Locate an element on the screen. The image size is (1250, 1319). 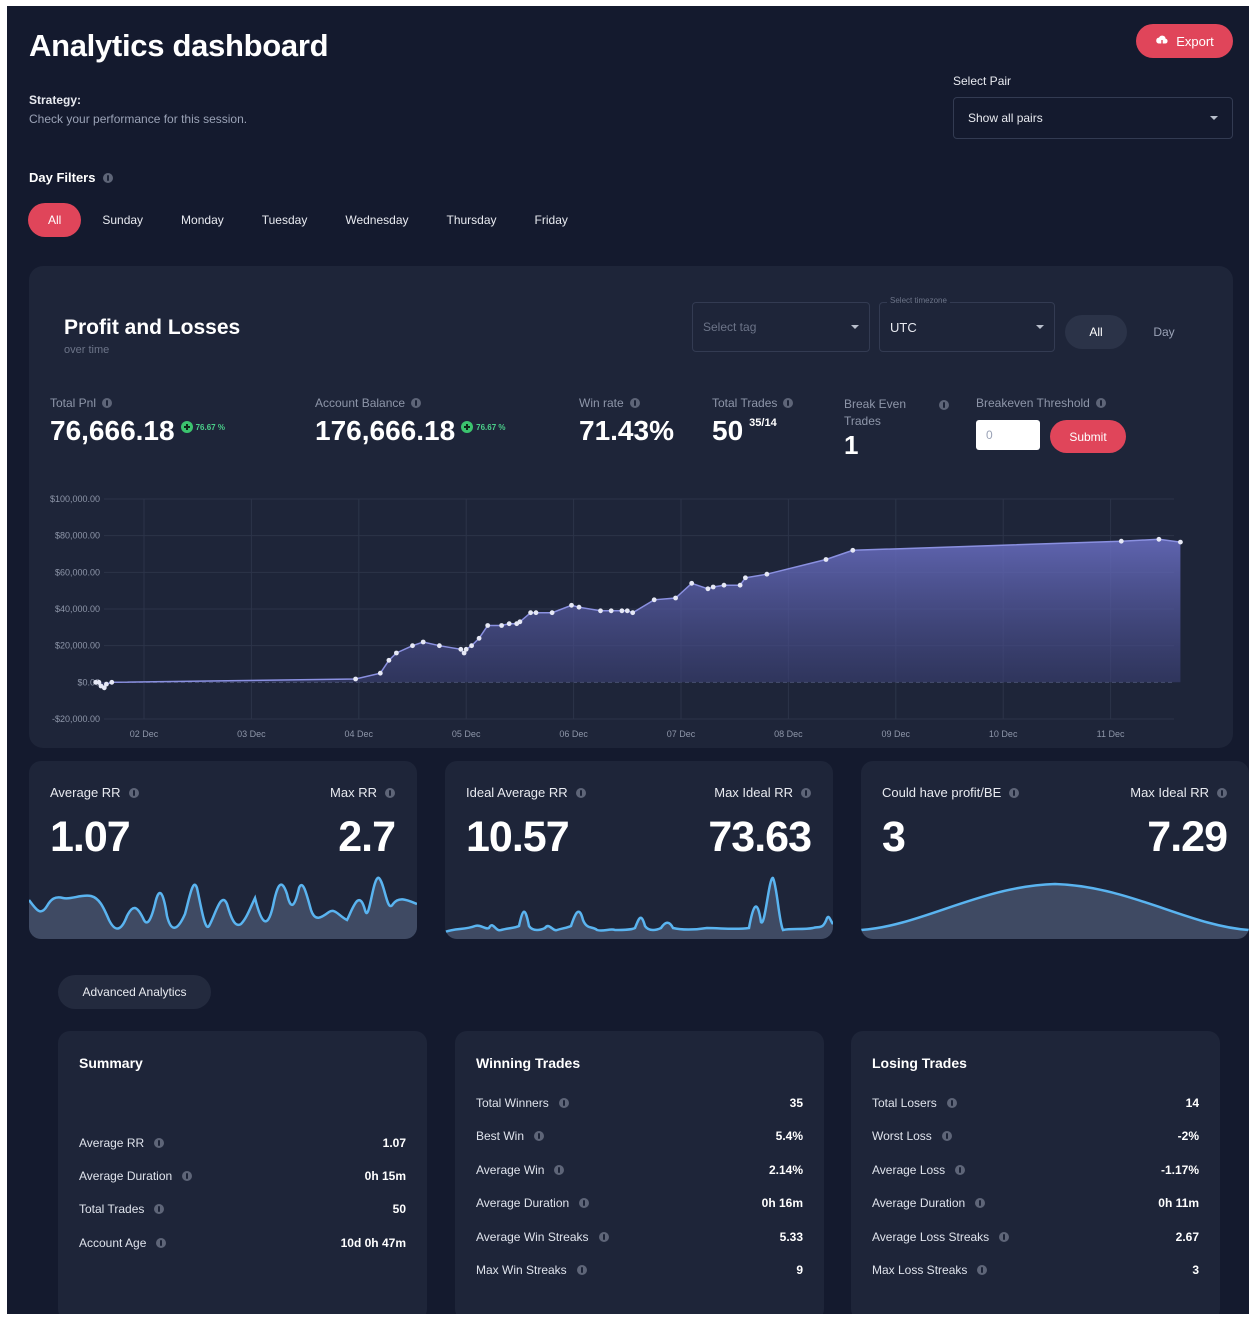
total-pnl-stat: Total Pnl 76,666.18 76.67 % is located at coordinates (137, 421).